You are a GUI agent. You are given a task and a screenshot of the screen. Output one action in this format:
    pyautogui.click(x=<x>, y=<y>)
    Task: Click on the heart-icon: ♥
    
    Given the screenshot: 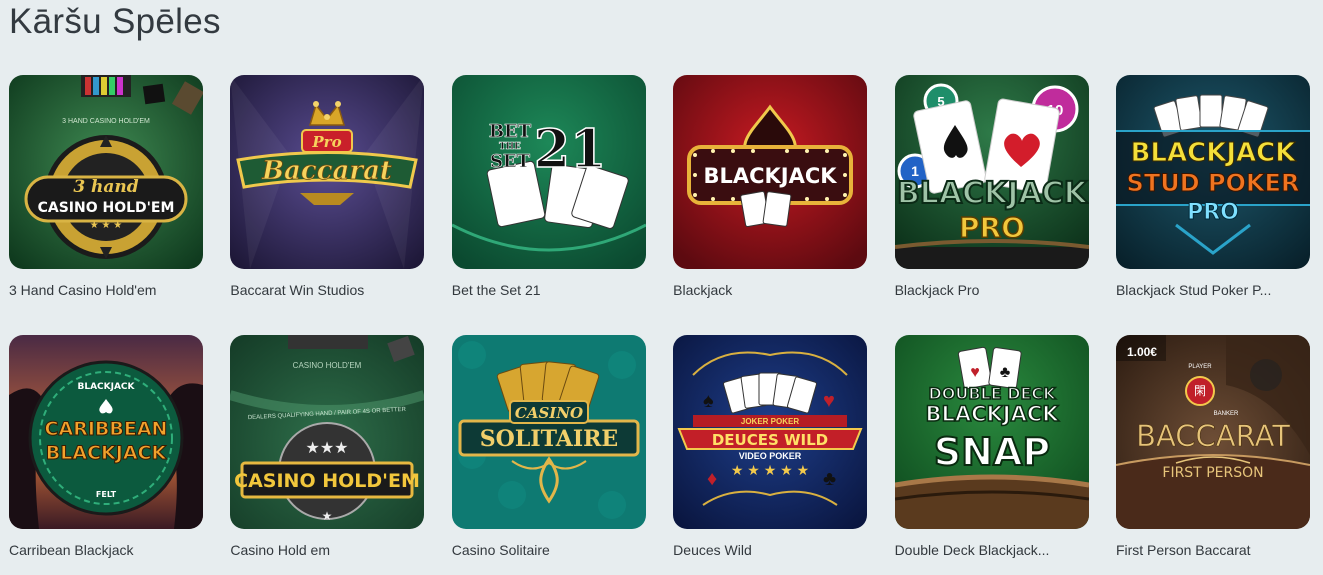 What is the action you would take?
    pyautogui.click(x=829, y=401)
    